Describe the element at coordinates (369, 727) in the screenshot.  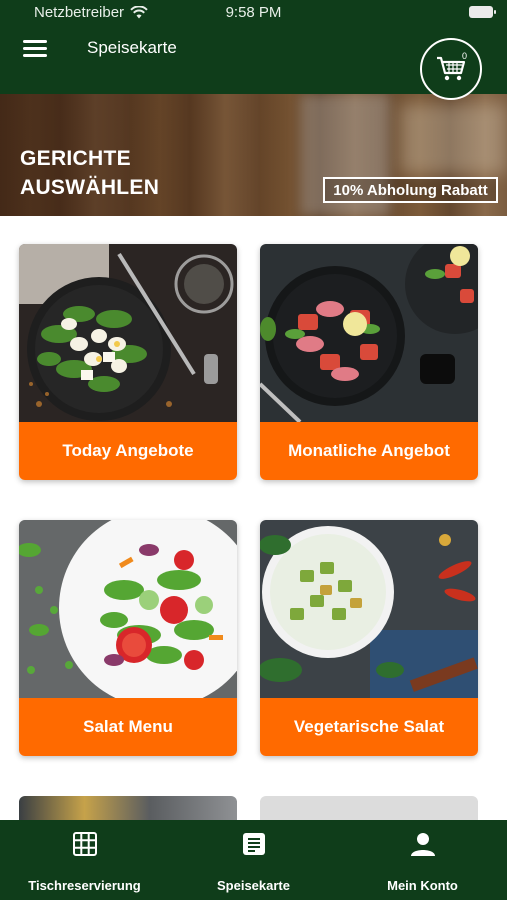
I see `category-label: Vegetarische Salat` at that location.